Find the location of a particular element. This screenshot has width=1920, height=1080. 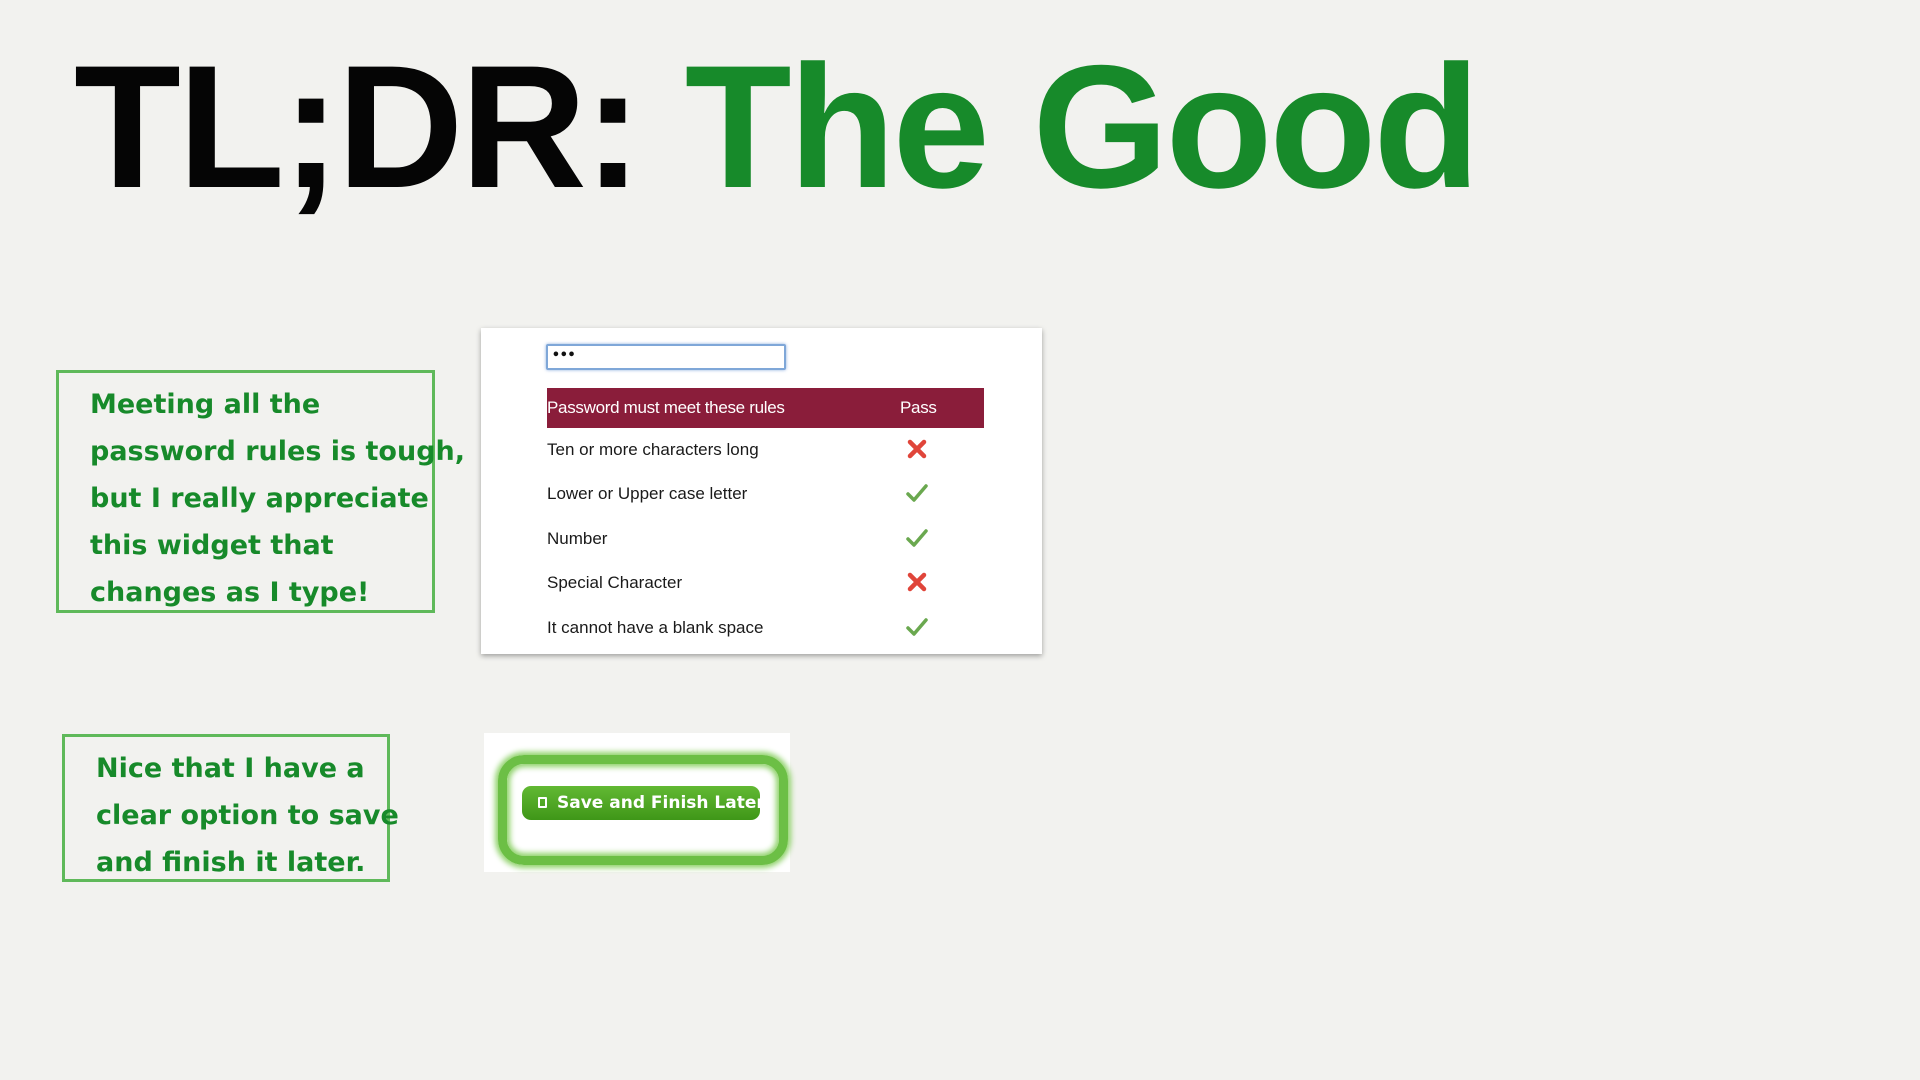

comment-line: but I really appreciate is located at coordinates (259, 498).